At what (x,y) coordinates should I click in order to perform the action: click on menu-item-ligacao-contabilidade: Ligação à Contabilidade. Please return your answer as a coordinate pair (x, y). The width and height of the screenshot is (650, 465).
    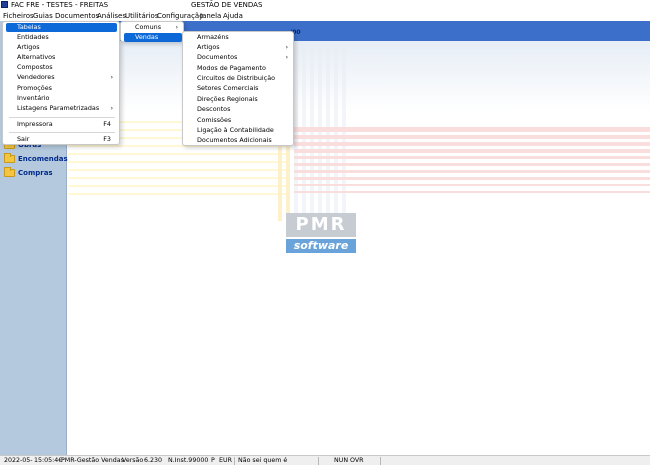
    Looking at the image, I should click on (239, 130).